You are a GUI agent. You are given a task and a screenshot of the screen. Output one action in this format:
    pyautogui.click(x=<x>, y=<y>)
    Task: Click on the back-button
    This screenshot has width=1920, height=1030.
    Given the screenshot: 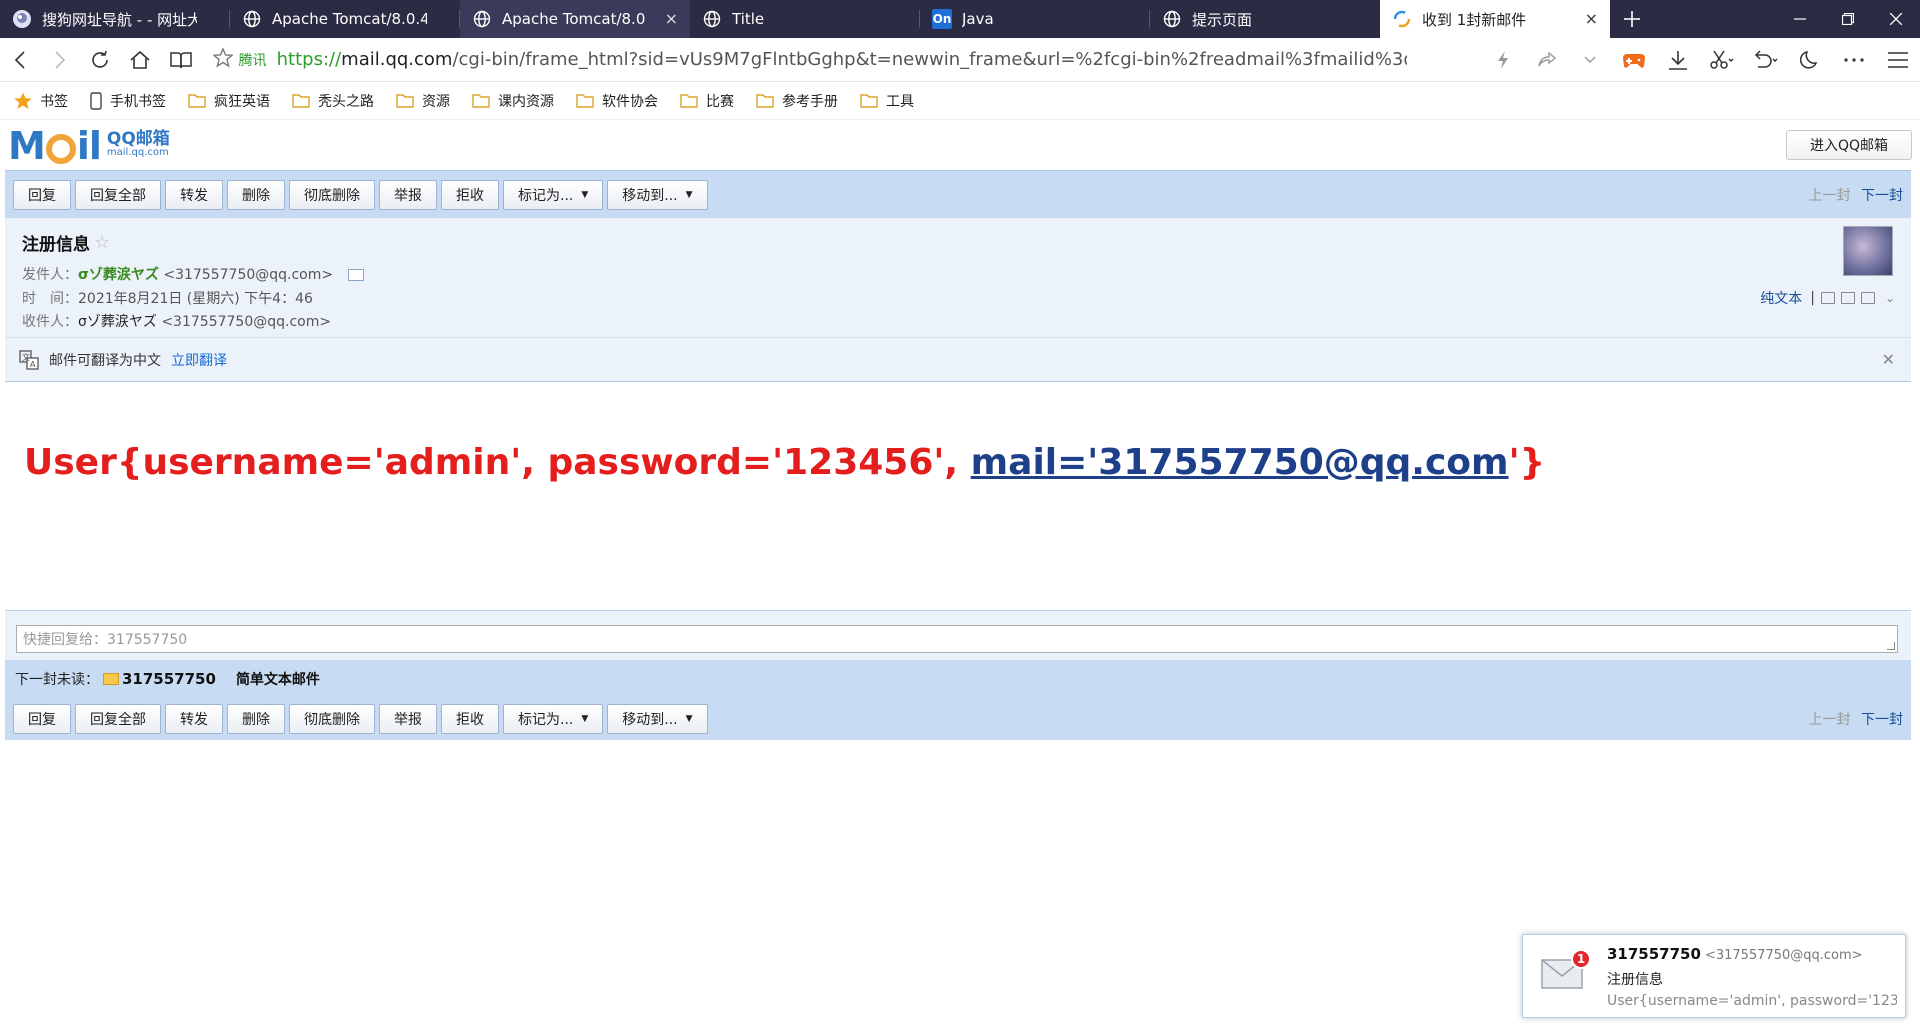 What is the action you would take?
    pyautogui.click(x=20, y=60)
    